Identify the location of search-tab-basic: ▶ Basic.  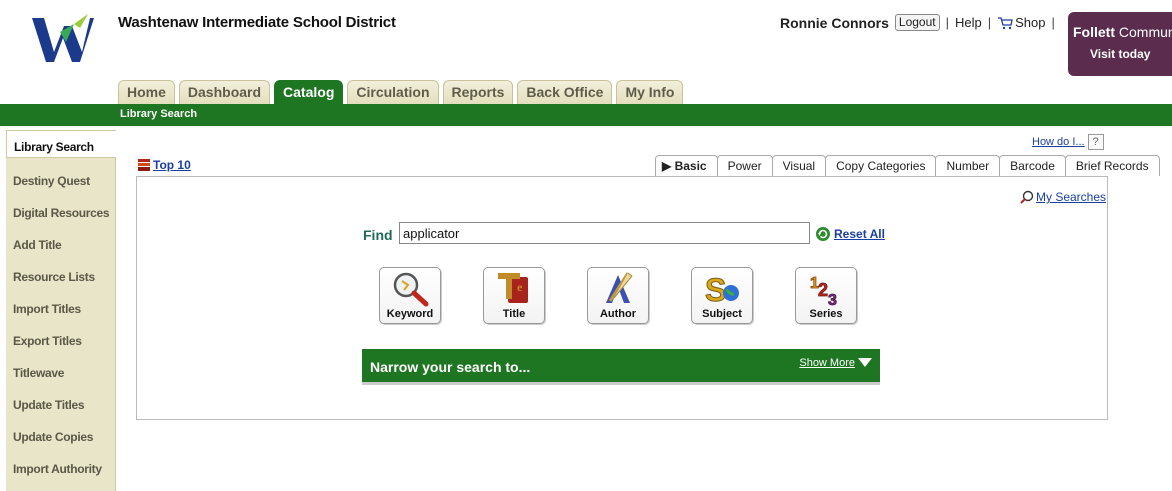
(686, 165).